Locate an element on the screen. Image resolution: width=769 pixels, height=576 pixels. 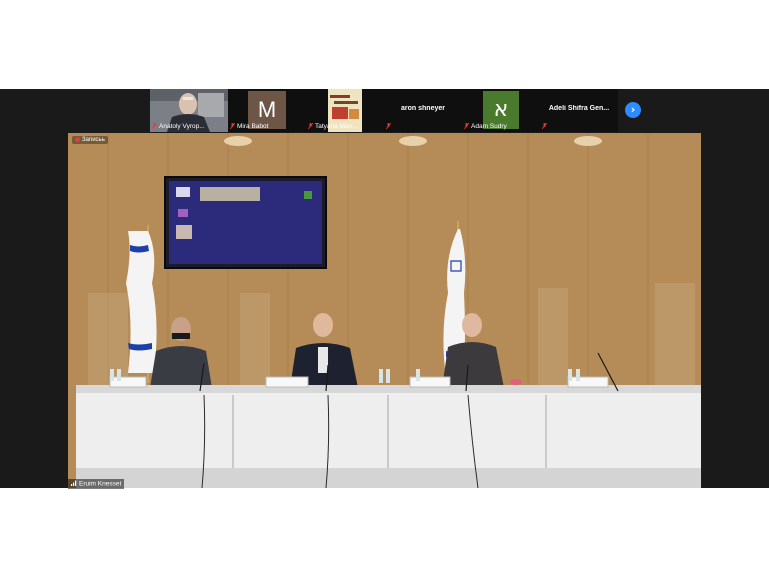
participant-name-text: Mira Babot is located at coordinates (253, 126).